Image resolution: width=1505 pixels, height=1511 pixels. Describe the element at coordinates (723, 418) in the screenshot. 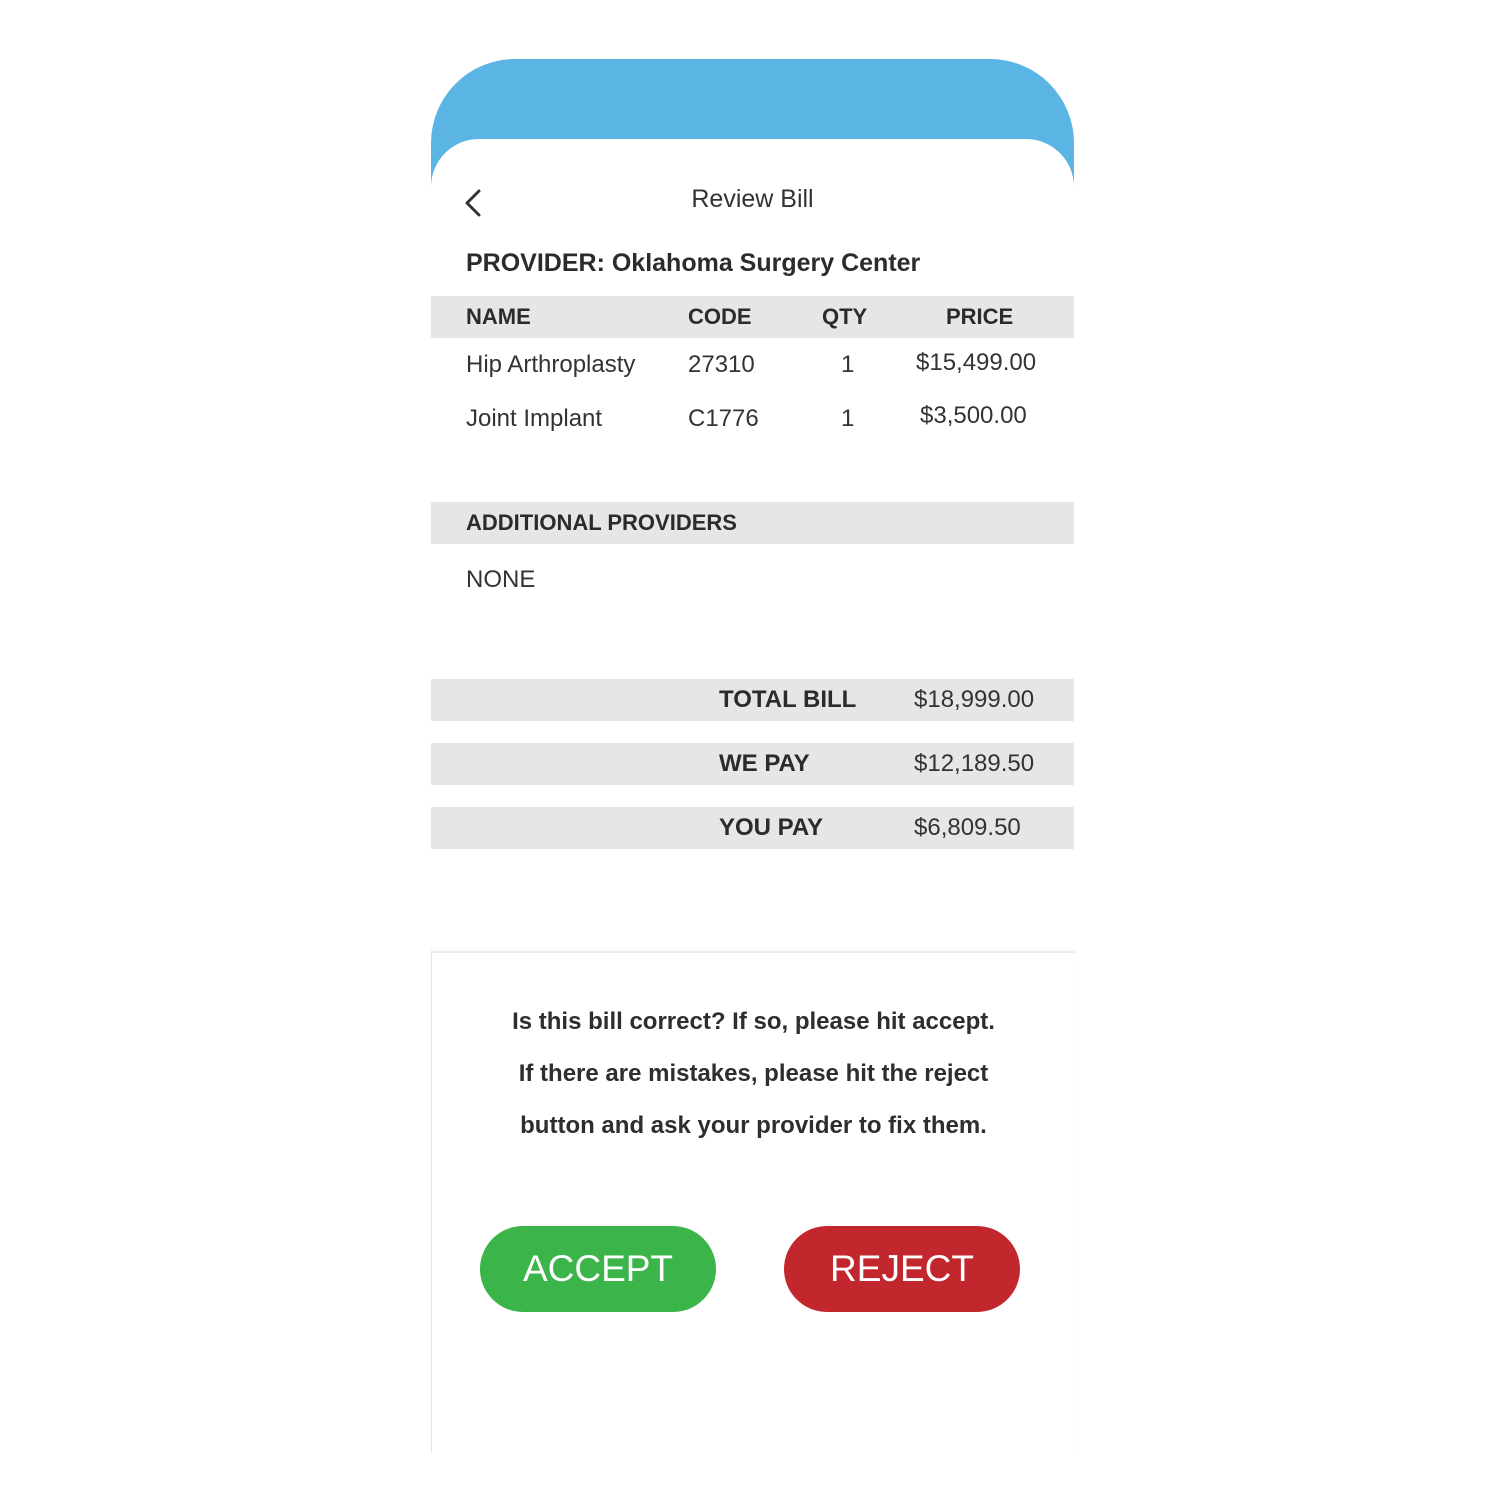

I see `item-code: C1776` at that location.